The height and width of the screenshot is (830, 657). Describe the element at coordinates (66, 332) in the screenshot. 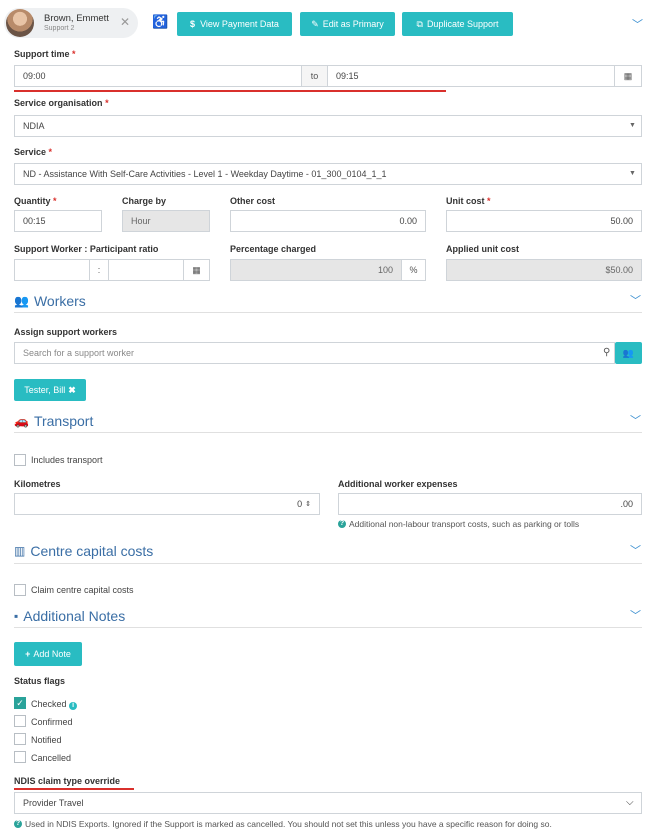

I see `assign-label: Assign support workers` at that location.